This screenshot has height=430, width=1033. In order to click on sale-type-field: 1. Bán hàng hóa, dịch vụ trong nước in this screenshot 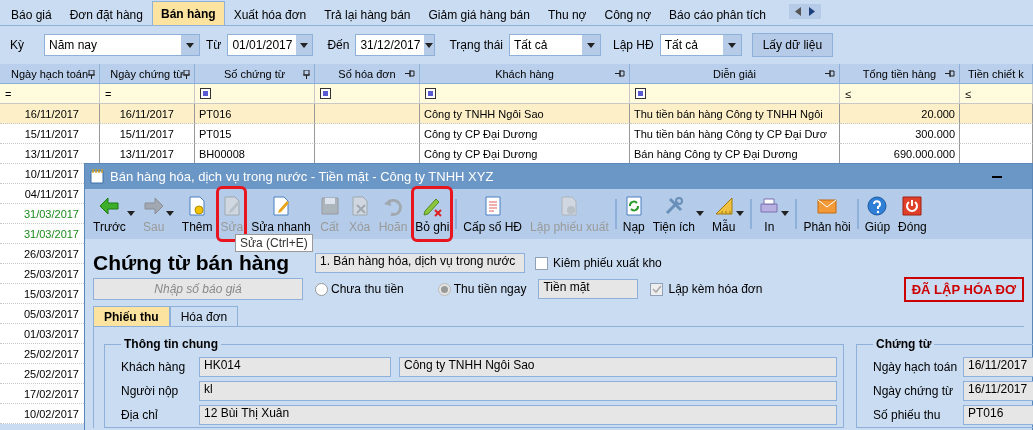, I will do `click(420, 263)`.